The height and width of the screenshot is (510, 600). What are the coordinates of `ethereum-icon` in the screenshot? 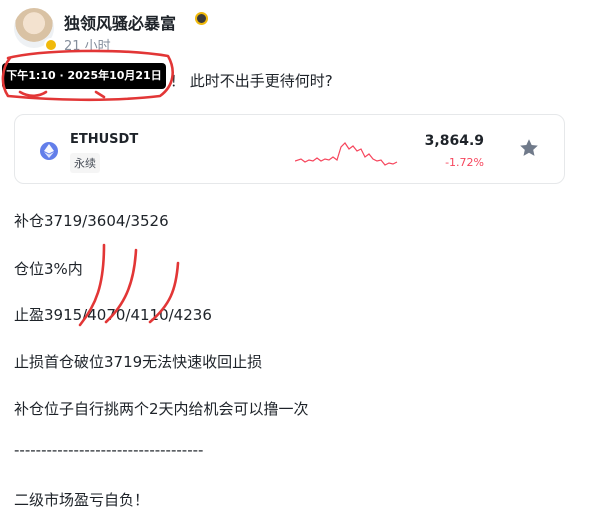 It's located at (49, 151).